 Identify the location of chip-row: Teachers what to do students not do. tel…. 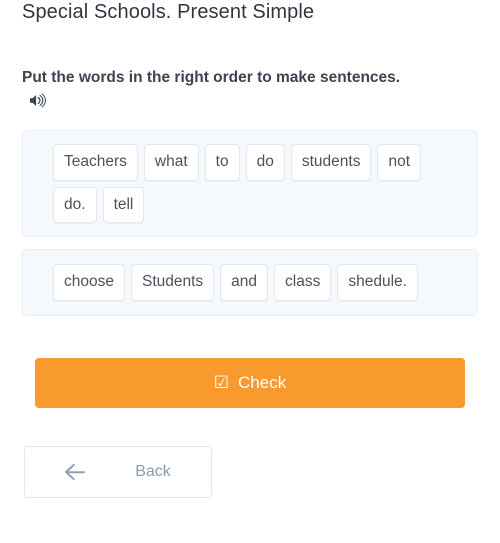
(250, 183).